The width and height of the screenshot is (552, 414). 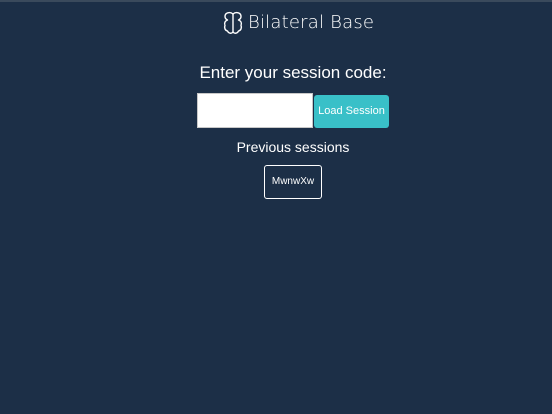 What do you see at coordinates (293, 72) in the screenshot?
I see `session-code-prompt: Enter your session code:` at bounding box center [293, 72].